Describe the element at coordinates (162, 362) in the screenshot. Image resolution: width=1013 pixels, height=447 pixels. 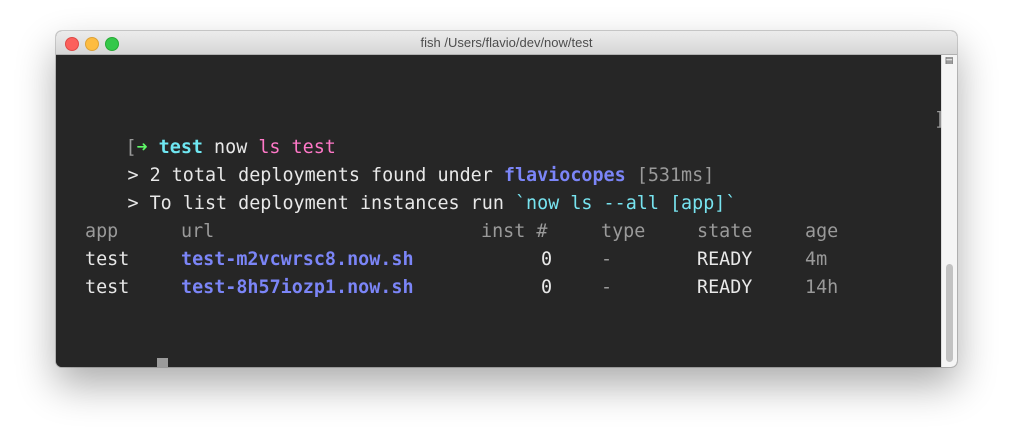
I see `text-cursor` at that location.